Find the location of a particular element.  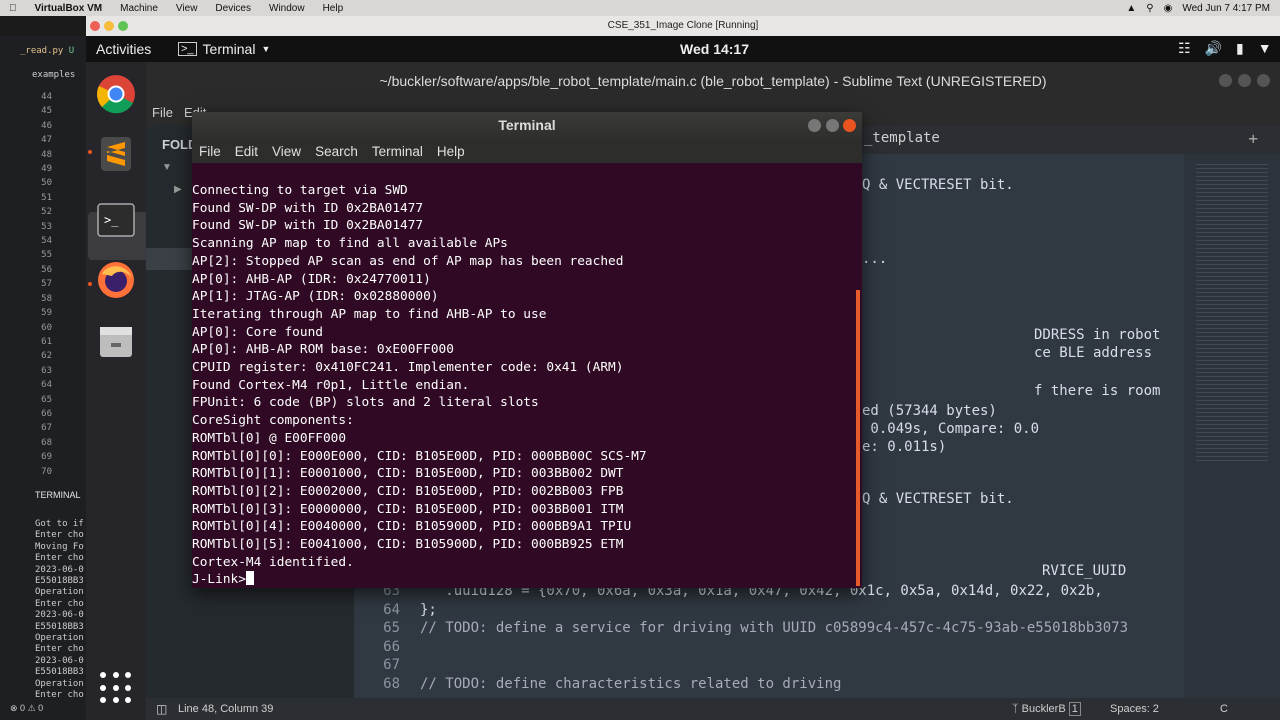

ubuntu-clock: Wed 14:17 is located at coordinates (714, 49).